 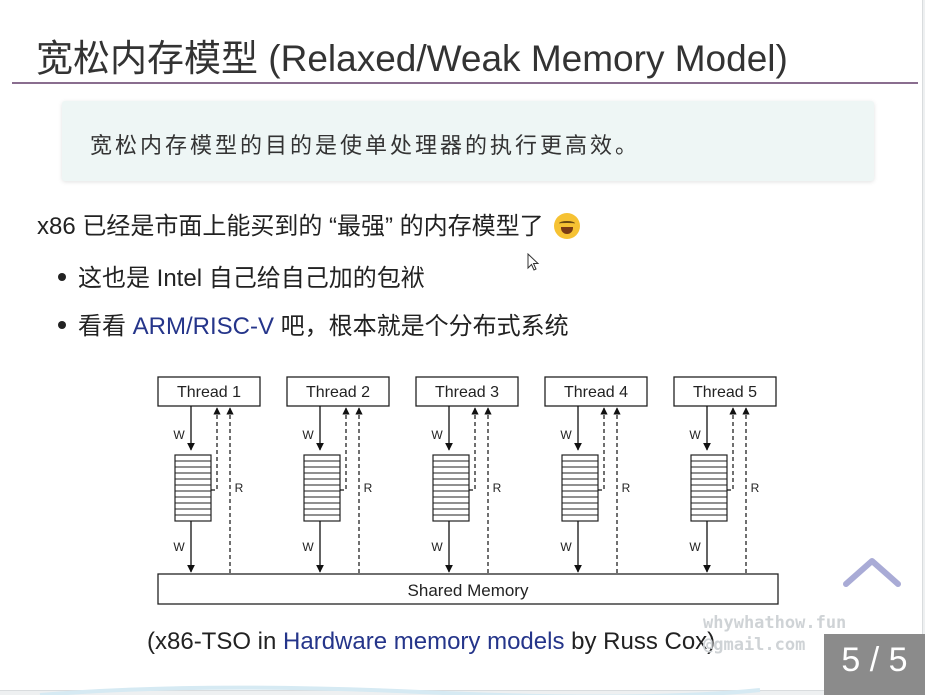 I want to click on laughing-tears-emoji-icon, so click(x=567, y=226).